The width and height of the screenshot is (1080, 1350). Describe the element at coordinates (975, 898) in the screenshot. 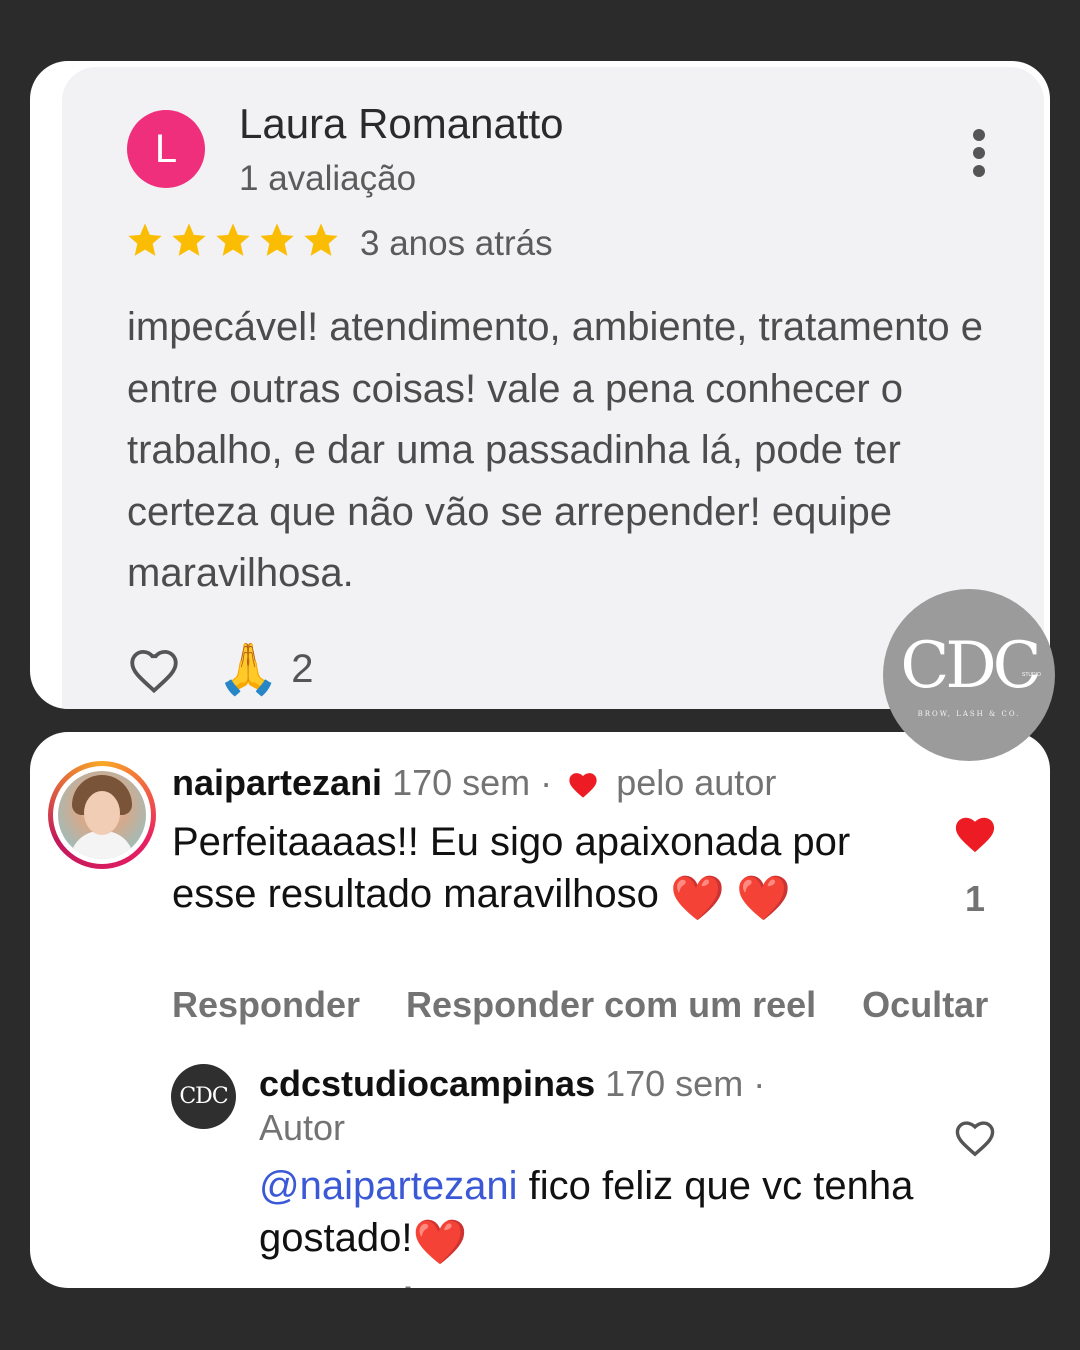

I see `comment-like-count: 1` at that location.